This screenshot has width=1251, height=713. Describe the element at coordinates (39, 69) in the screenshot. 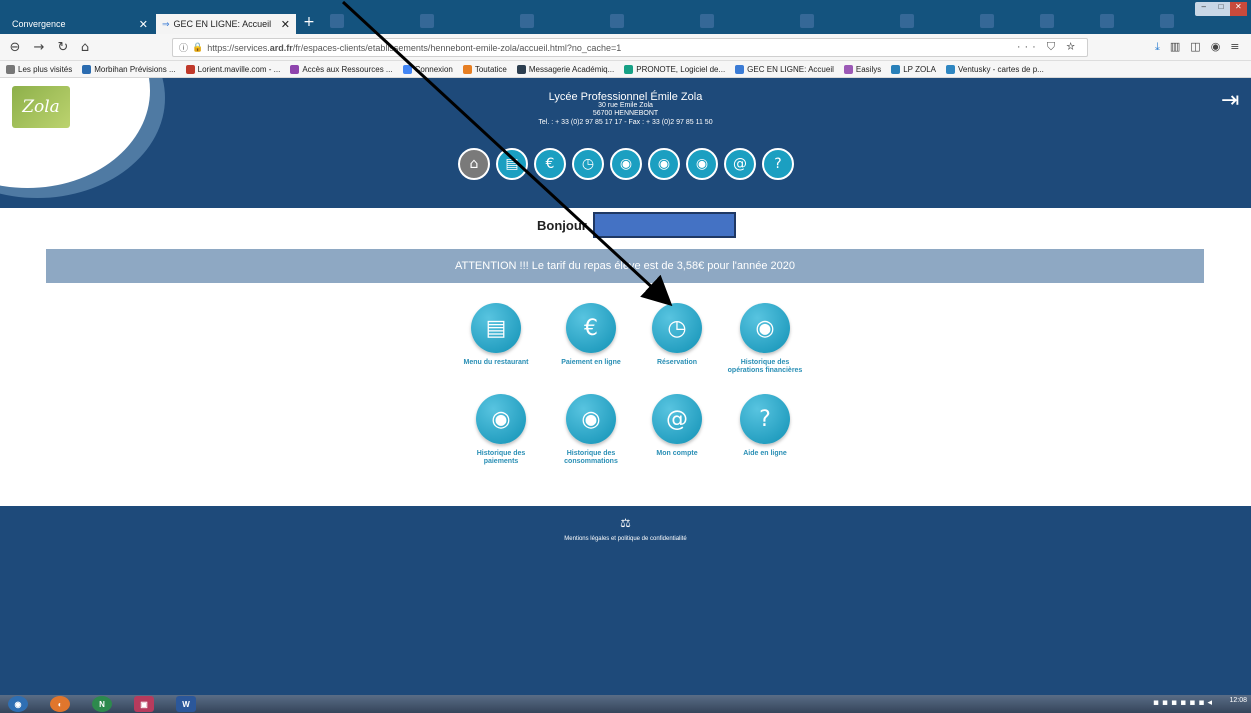

I see `bookmark-item: Les plus visités` at that location.